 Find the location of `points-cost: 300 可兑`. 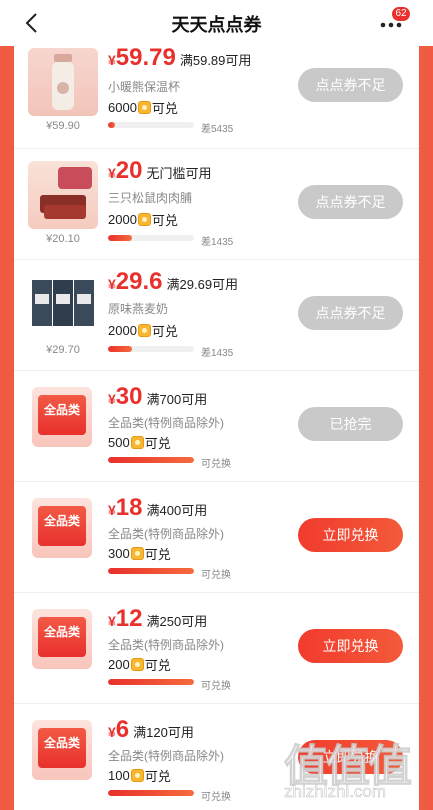

points-cost: 300 可兑 is located at coordinates (139, 553).